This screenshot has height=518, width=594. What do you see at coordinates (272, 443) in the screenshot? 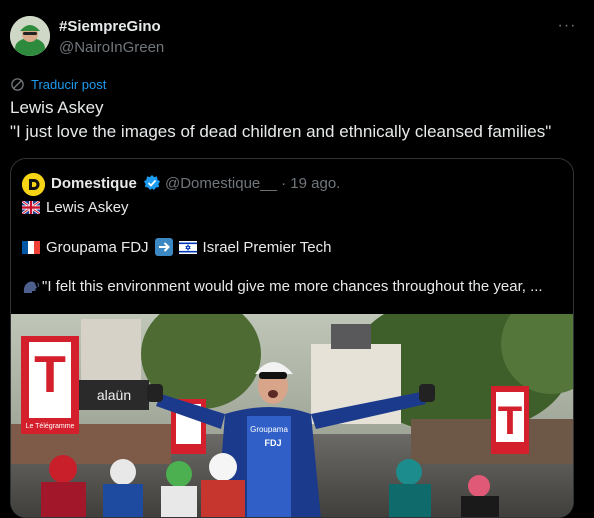
I see `jersey-team: FDJ` at bounding box center [272, 443].